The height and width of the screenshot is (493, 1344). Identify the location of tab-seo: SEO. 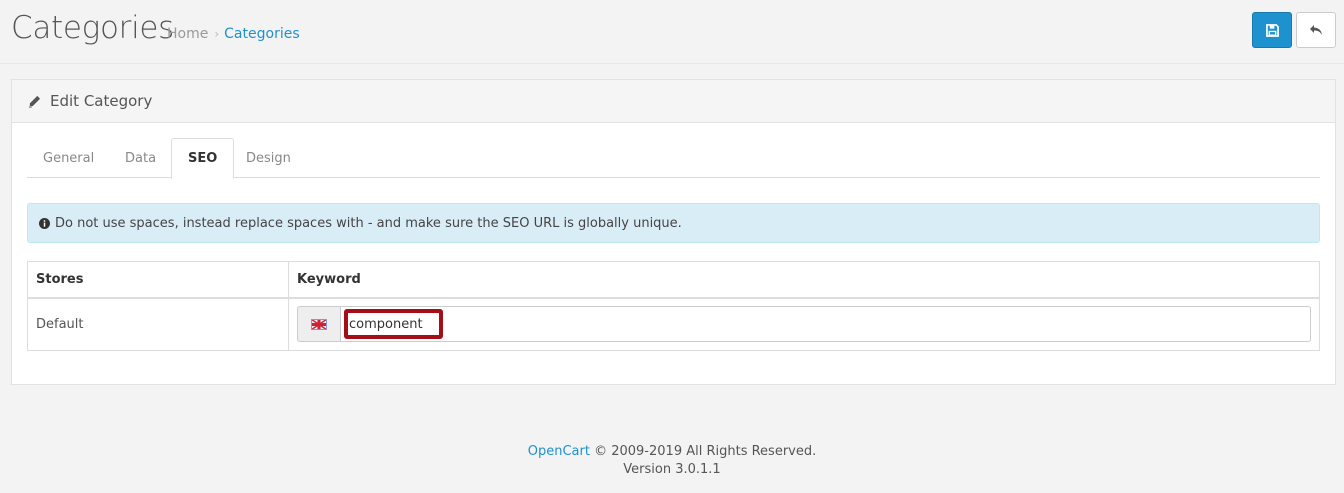
(203, 158).